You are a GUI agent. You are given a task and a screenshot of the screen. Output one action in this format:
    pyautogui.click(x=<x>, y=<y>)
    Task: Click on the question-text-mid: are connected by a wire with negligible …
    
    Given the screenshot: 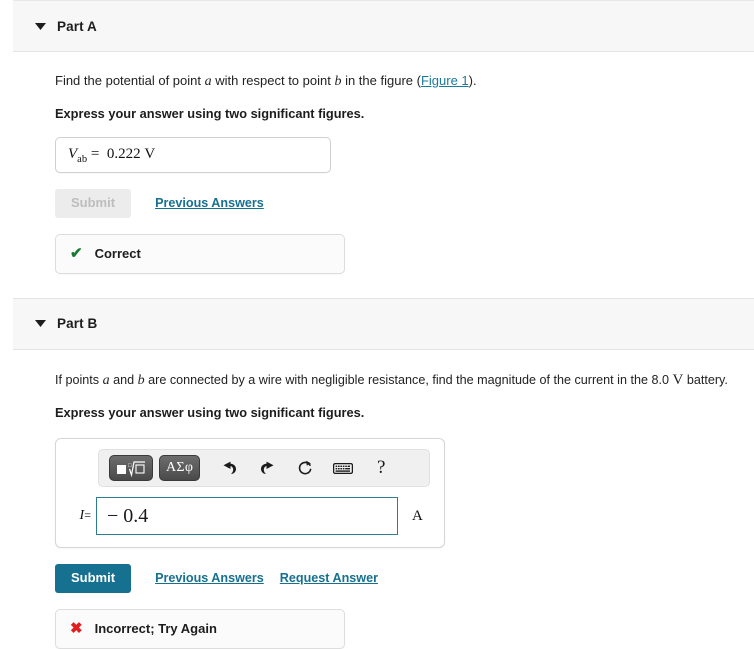 What is the action you would take?
    pyautogui.click(x=408, y=379)
    